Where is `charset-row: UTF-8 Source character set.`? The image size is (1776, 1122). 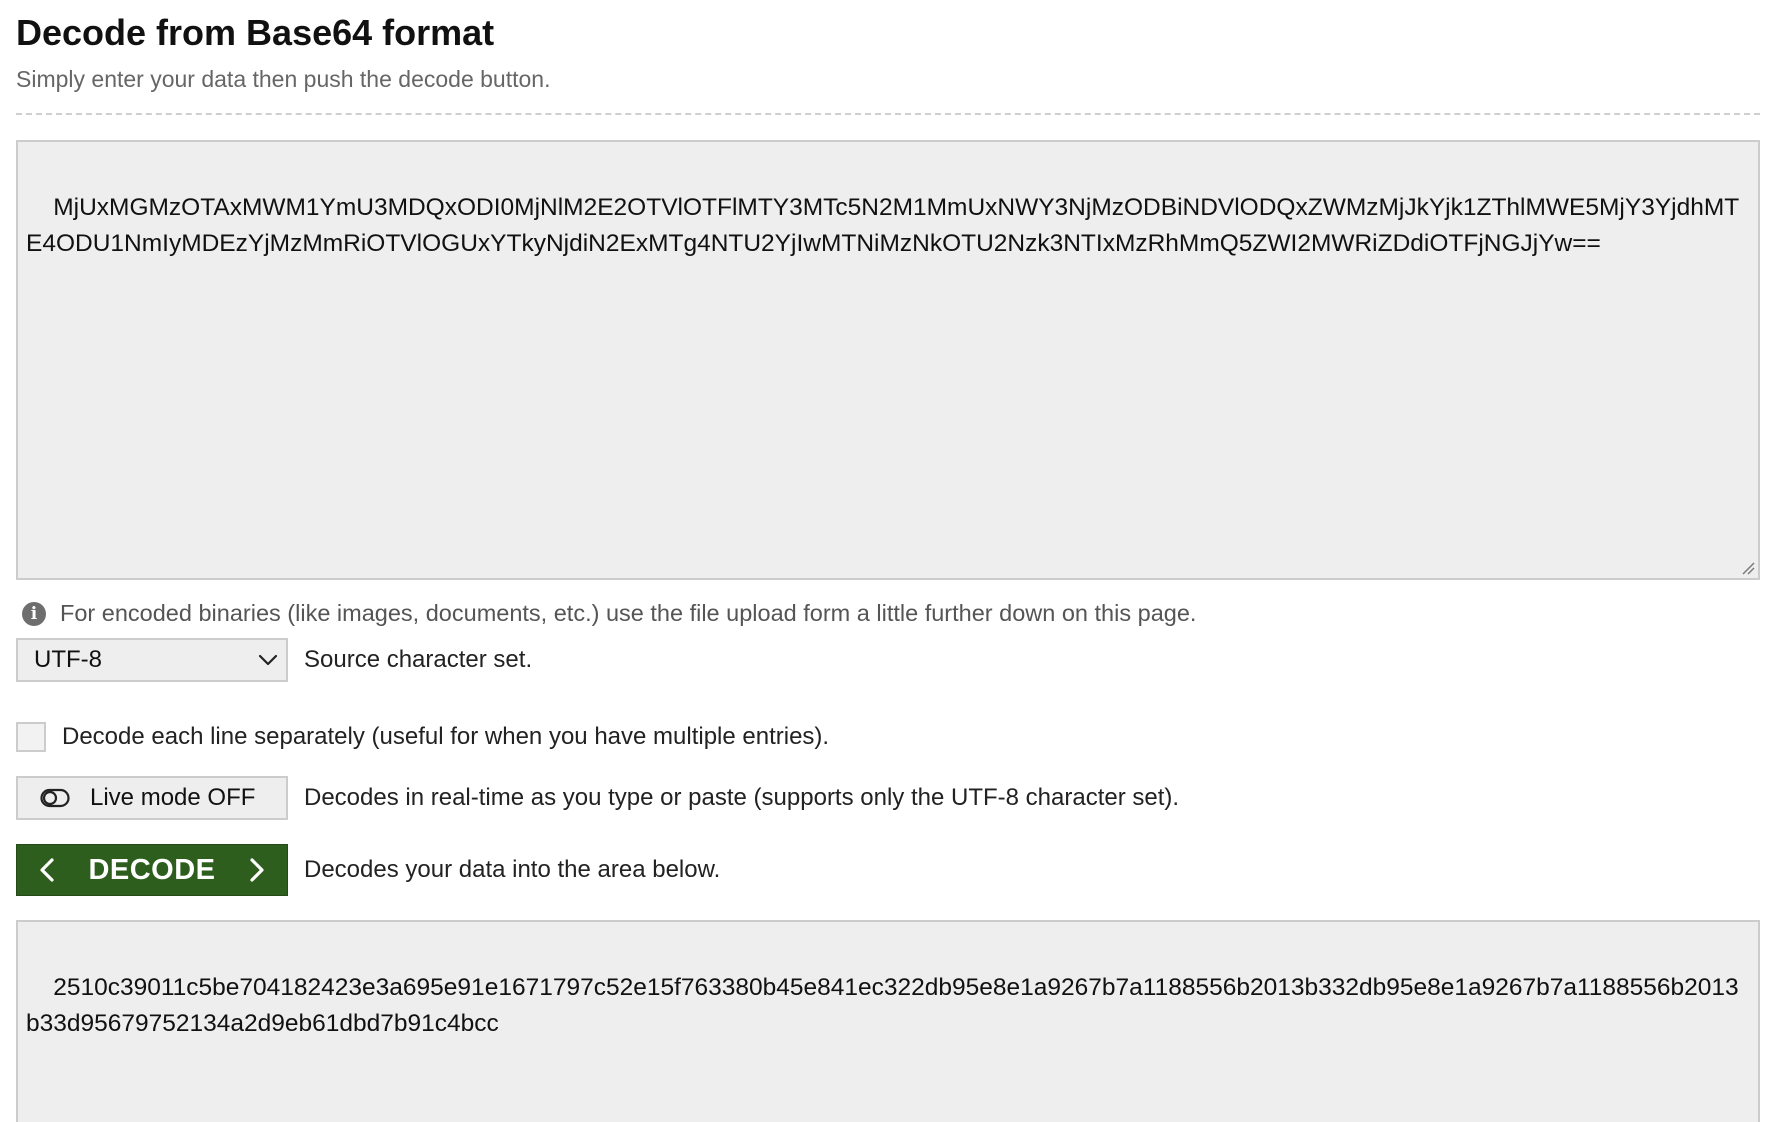
charset-row: UTF-8 Source character set. is located at coordinates (274, 660).